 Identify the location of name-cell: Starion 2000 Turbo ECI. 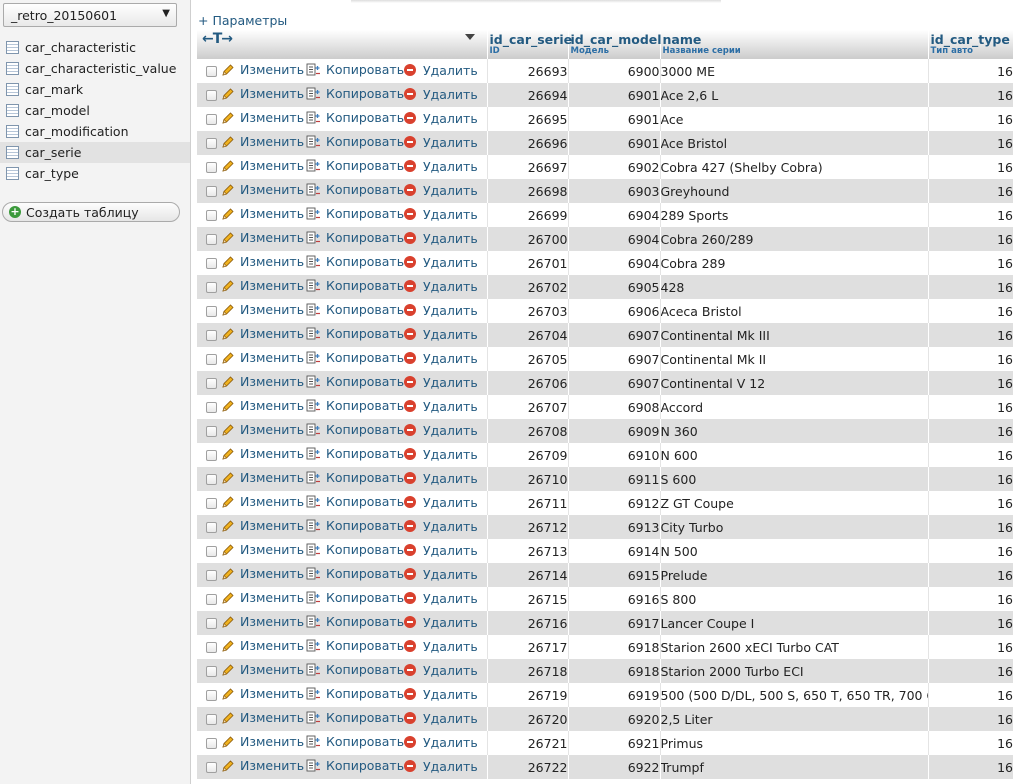
(793, 671).